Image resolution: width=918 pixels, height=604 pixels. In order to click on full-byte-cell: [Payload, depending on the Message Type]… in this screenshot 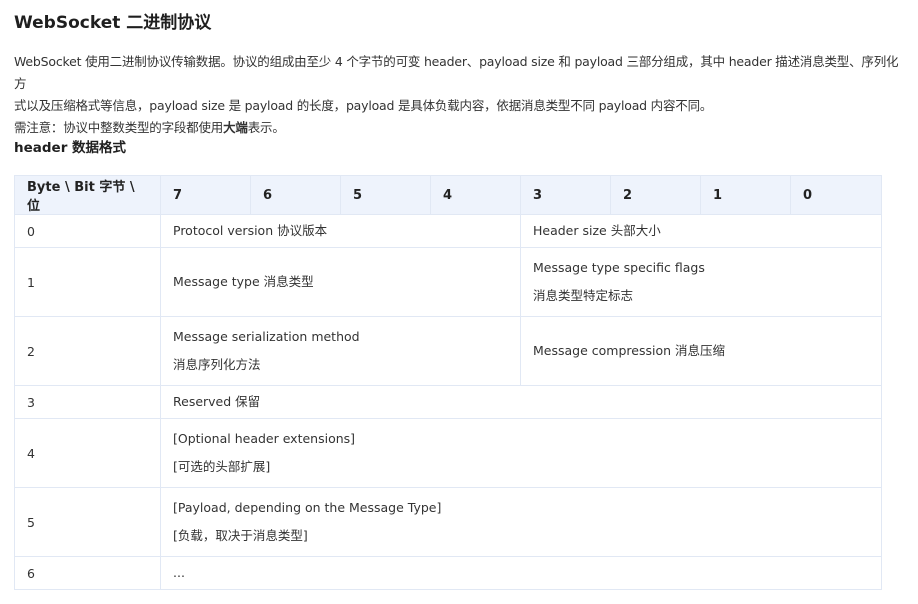, I will do `click(521, 522)`.